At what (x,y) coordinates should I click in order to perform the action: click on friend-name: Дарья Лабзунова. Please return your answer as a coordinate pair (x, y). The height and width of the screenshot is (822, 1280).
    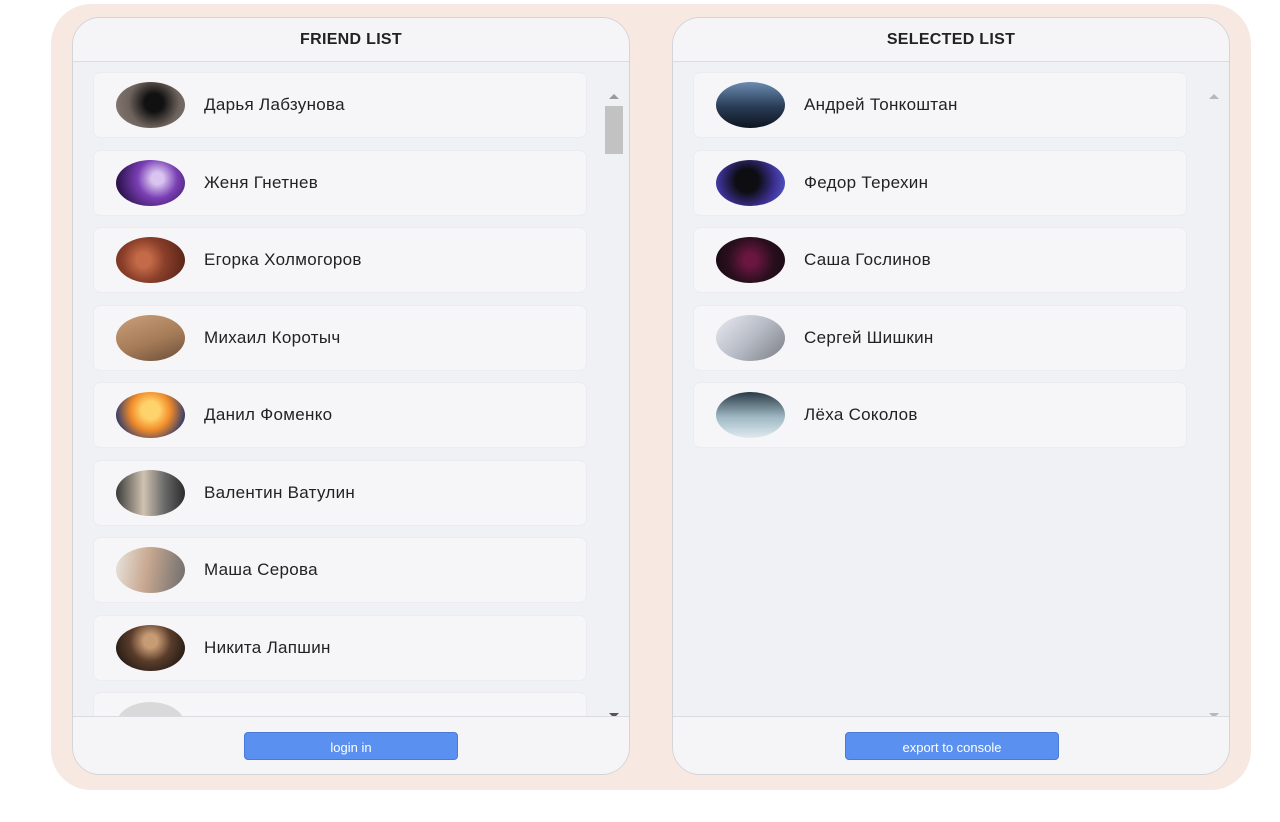
    Looking at the image, I should click on (274, 104).